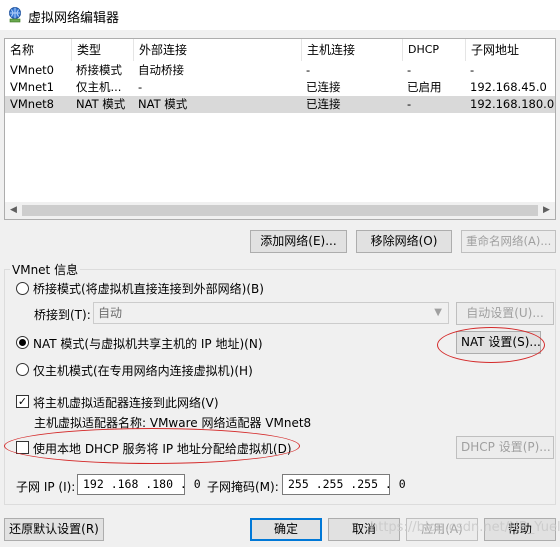 This screenshot has height=547, width=560. I want to click on scroll-left-icon: ◀, so click(13, 210).